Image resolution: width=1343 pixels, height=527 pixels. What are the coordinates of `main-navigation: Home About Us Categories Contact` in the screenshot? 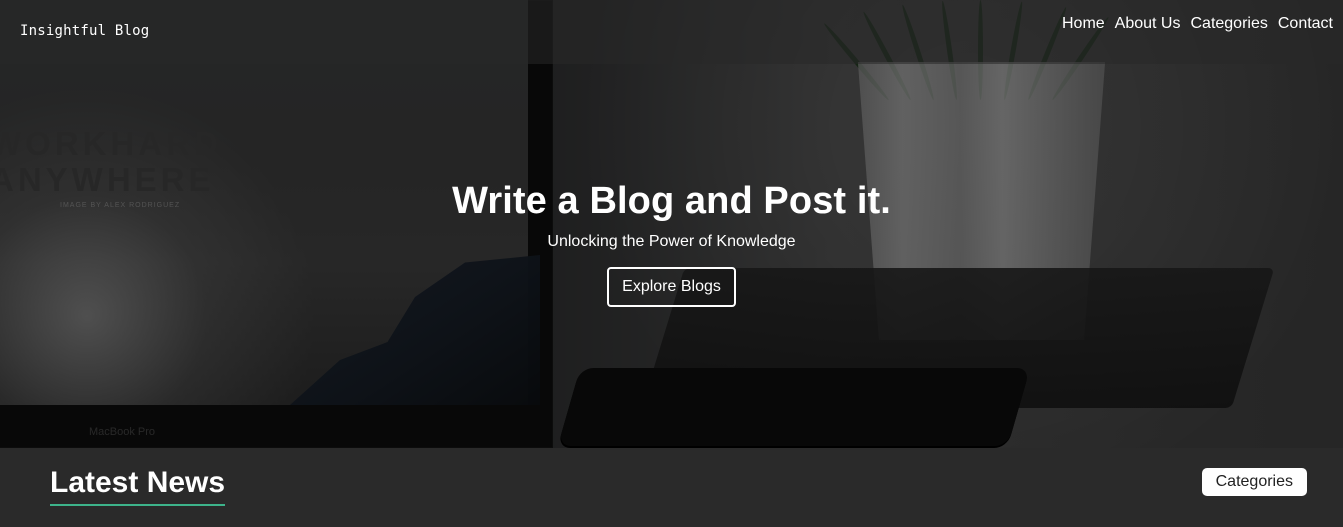 It's located at (1197, 24).